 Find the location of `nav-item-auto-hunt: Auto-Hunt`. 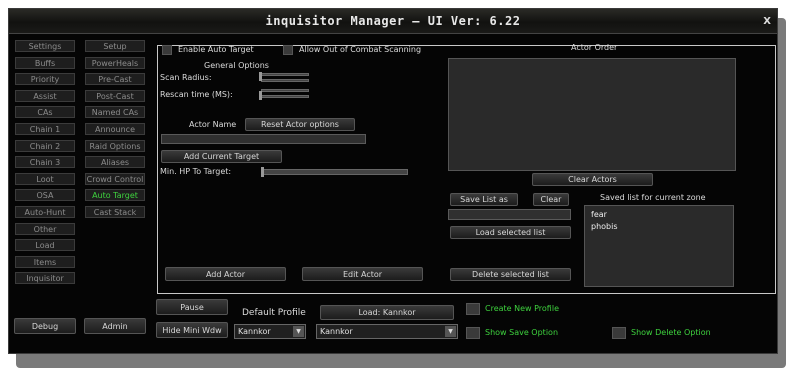

nav-item-auto-hunt: Auto-Hunt is located at coordinates (45, 212).